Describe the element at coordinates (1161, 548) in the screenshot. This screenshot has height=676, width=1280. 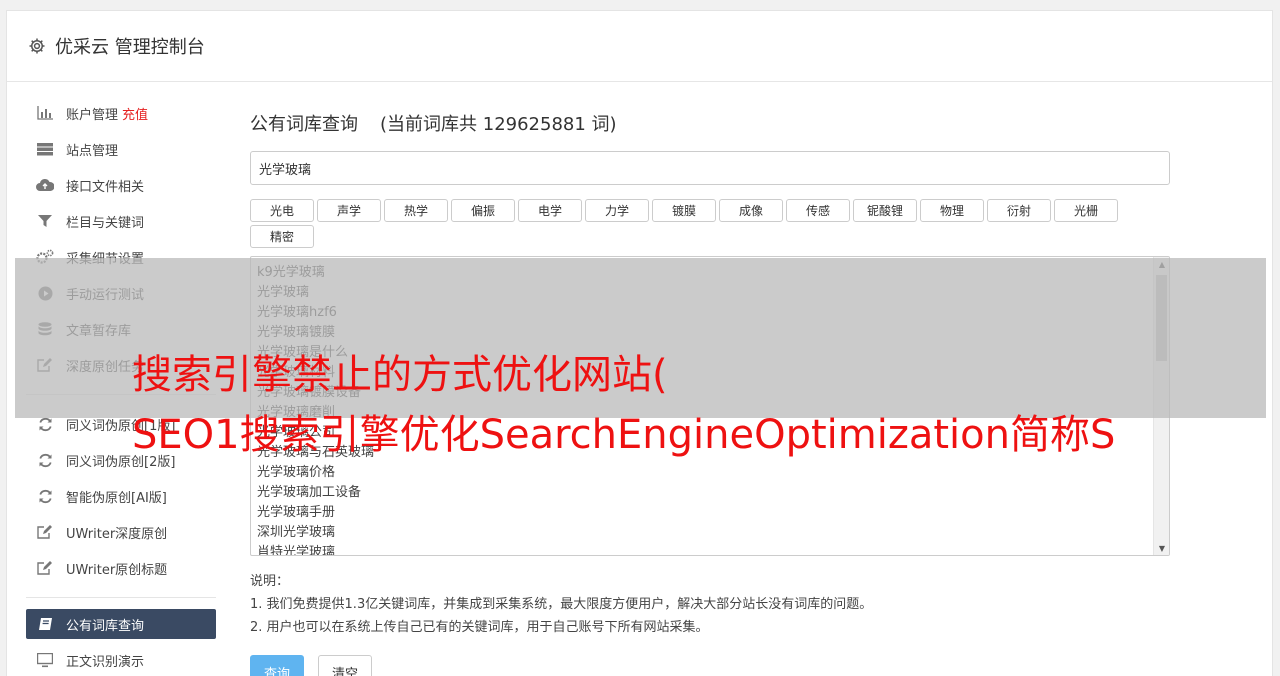
I see `scroll-down-icon: ▼` at that location.